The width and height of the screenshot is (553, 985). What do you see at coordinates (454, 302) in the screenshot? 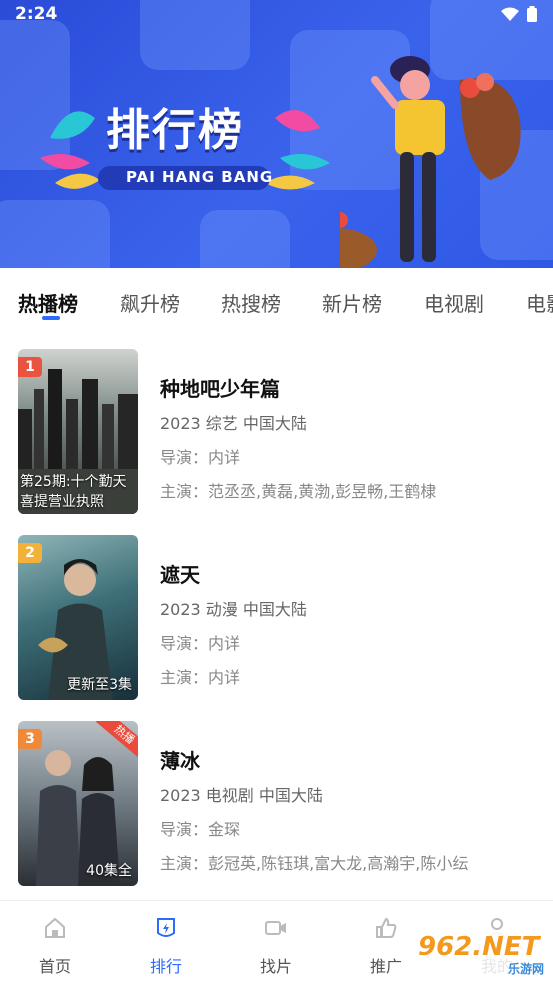
I see `tab-tv-series: 电视剧` at bounding box center [454, 302].